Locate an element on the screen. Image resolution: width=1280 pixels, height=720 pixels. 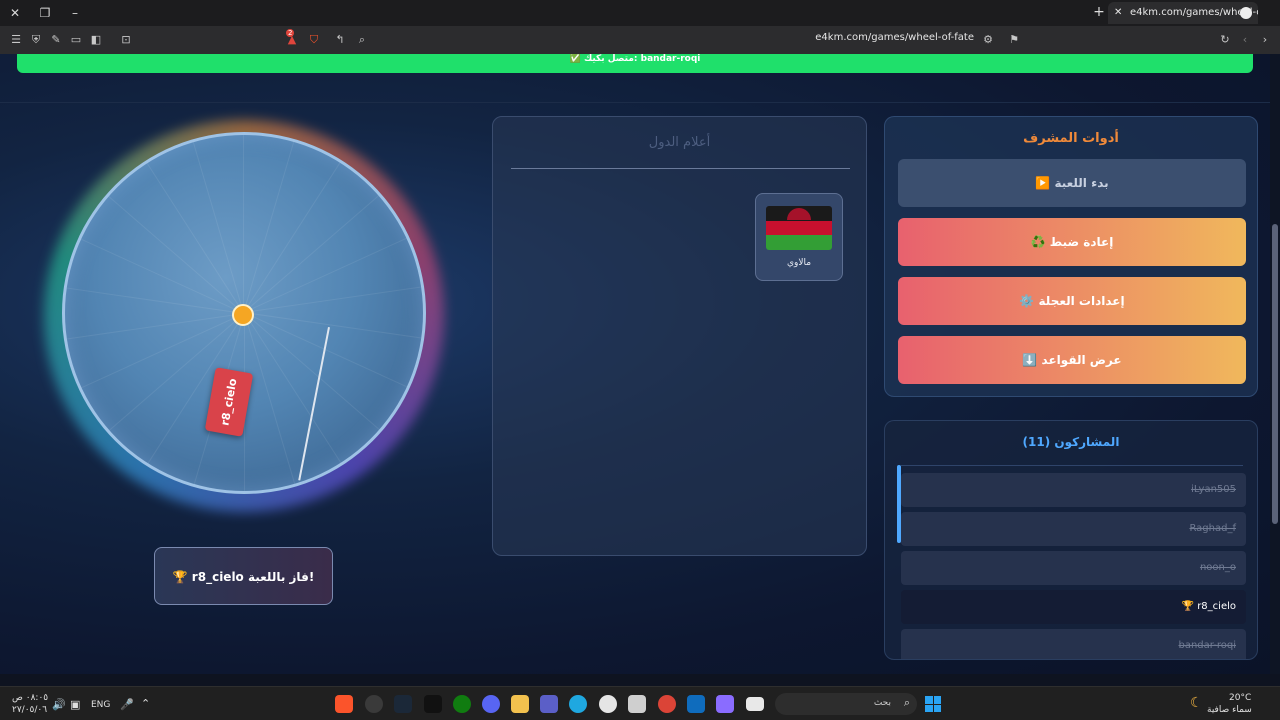
tab-title: e4km.com/games/wheel-of-fate is located at coordinates (1194, 12).